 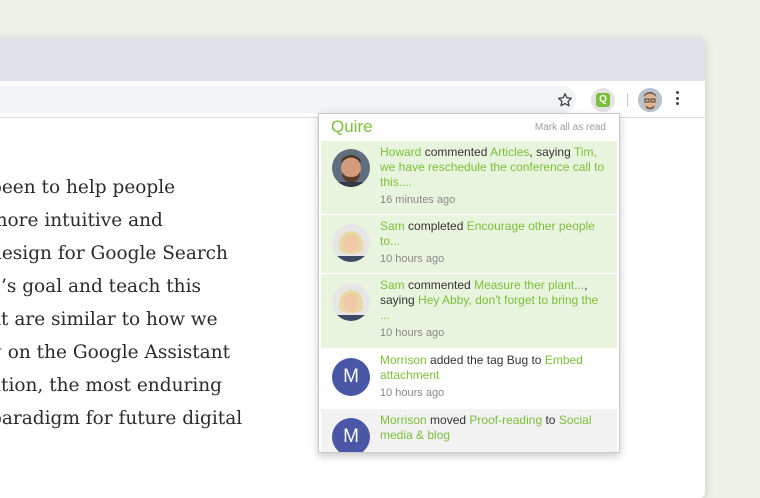 What do you see at coordinates (570, 127) in the screenshot?
I see `mark-all-read-button: Mark all as read` at bounding box center [570, 127].